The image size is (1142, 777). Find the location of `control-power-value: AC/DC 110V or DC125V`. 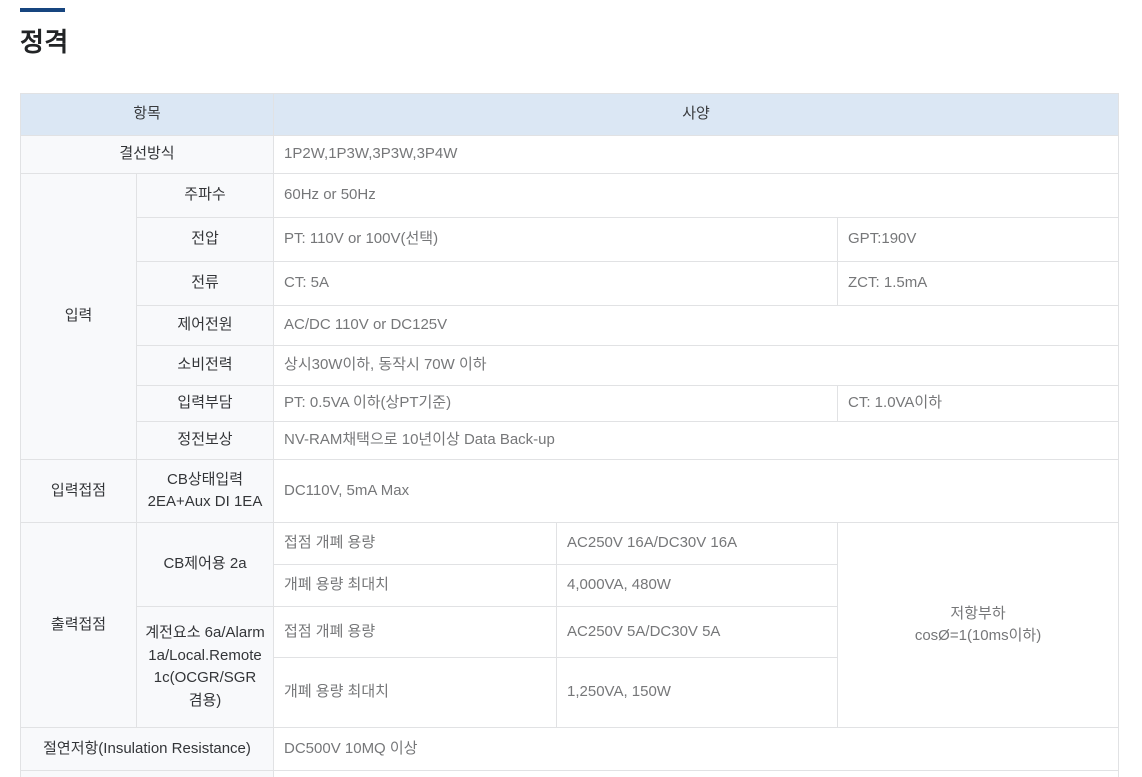

control-power-value: AC/DC 110V or DC125V is located at coordinates (696, 325).